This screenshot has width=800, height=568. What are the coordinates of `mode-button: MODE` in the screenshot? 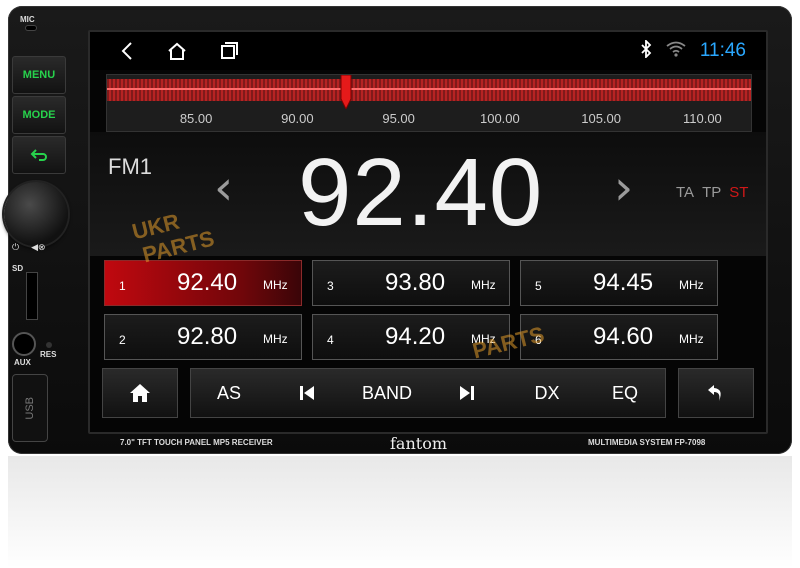 It's located at (39, 115).